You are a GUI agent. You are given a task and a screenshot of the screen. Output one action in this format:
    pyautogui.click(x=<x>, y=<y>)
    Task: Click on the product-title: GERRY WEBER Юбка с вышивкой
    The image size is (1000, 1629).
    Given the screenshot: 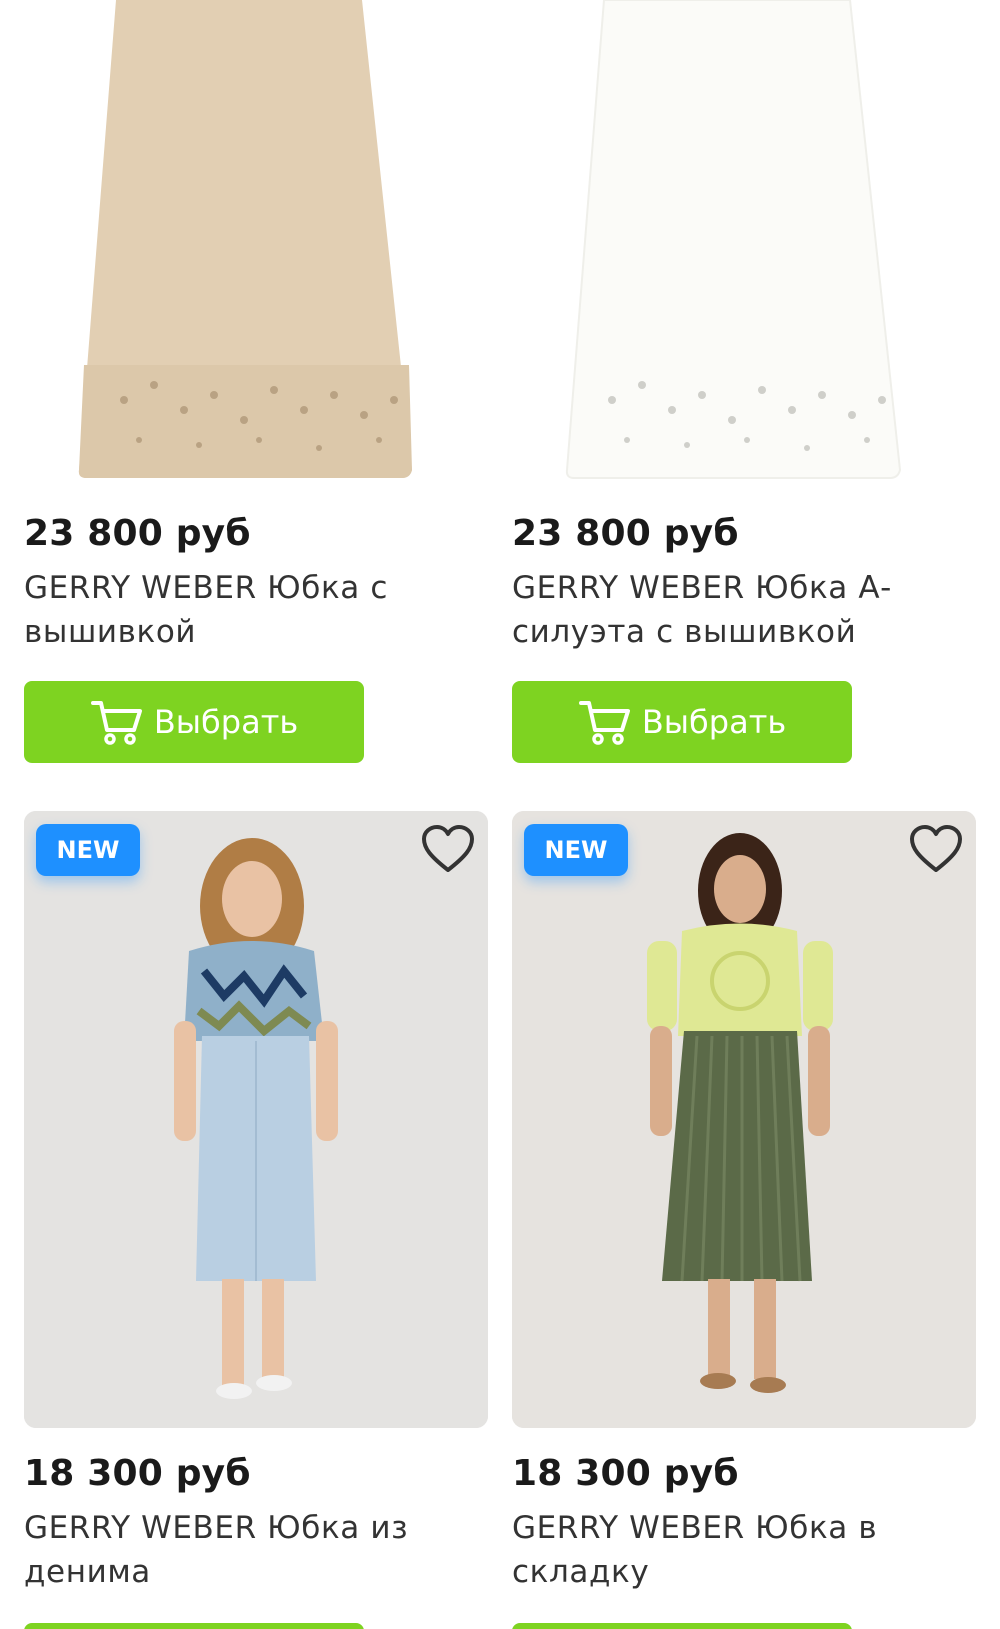 What is the action you would take?
    pyautogui.click(x=244, y=610)
    